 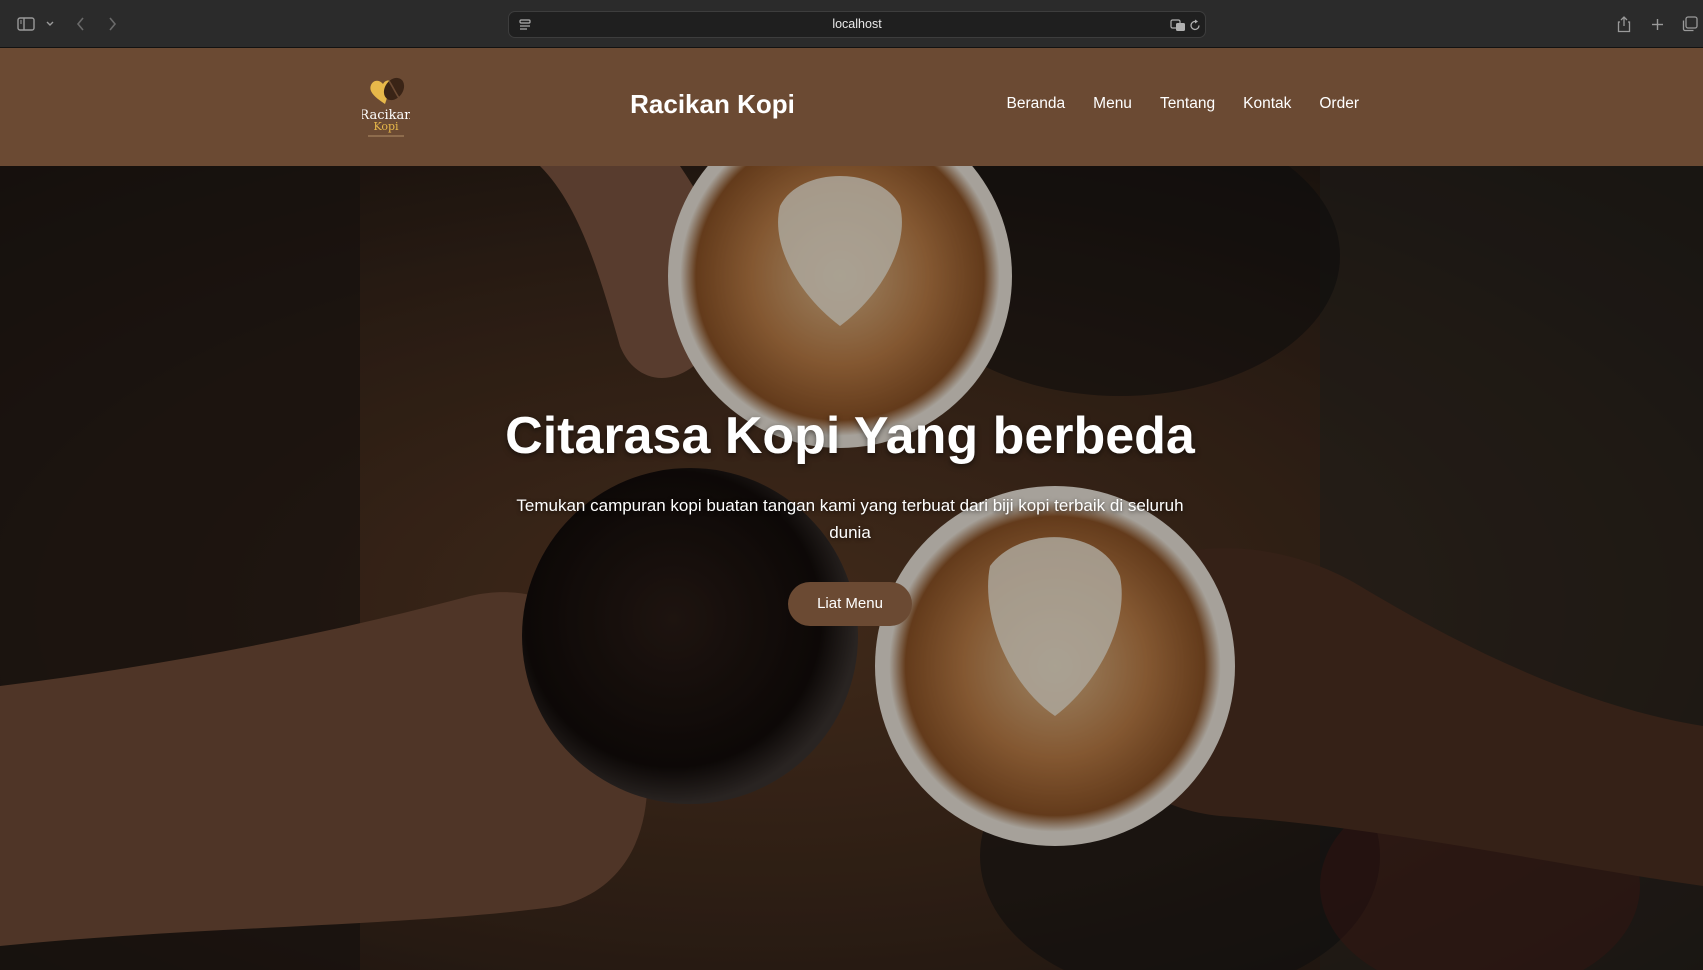 I want to click on hero-title: Citarasa Kopi Yang berbeda, so click(x=850, y=436).